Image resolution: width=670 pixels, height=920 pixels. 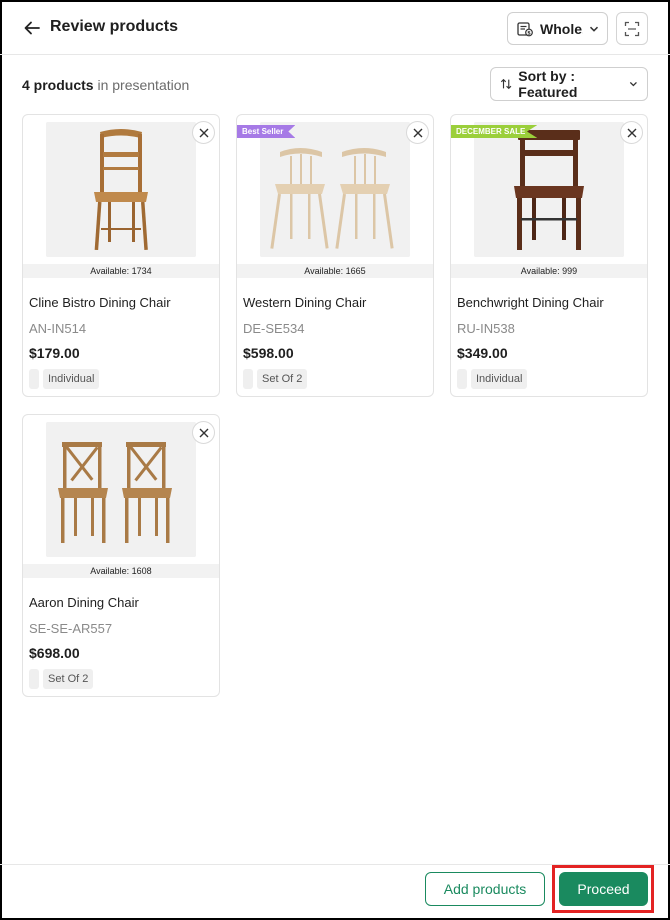 I want to click on sort-label: Sort by : Featured, so click(x=548, y=84).